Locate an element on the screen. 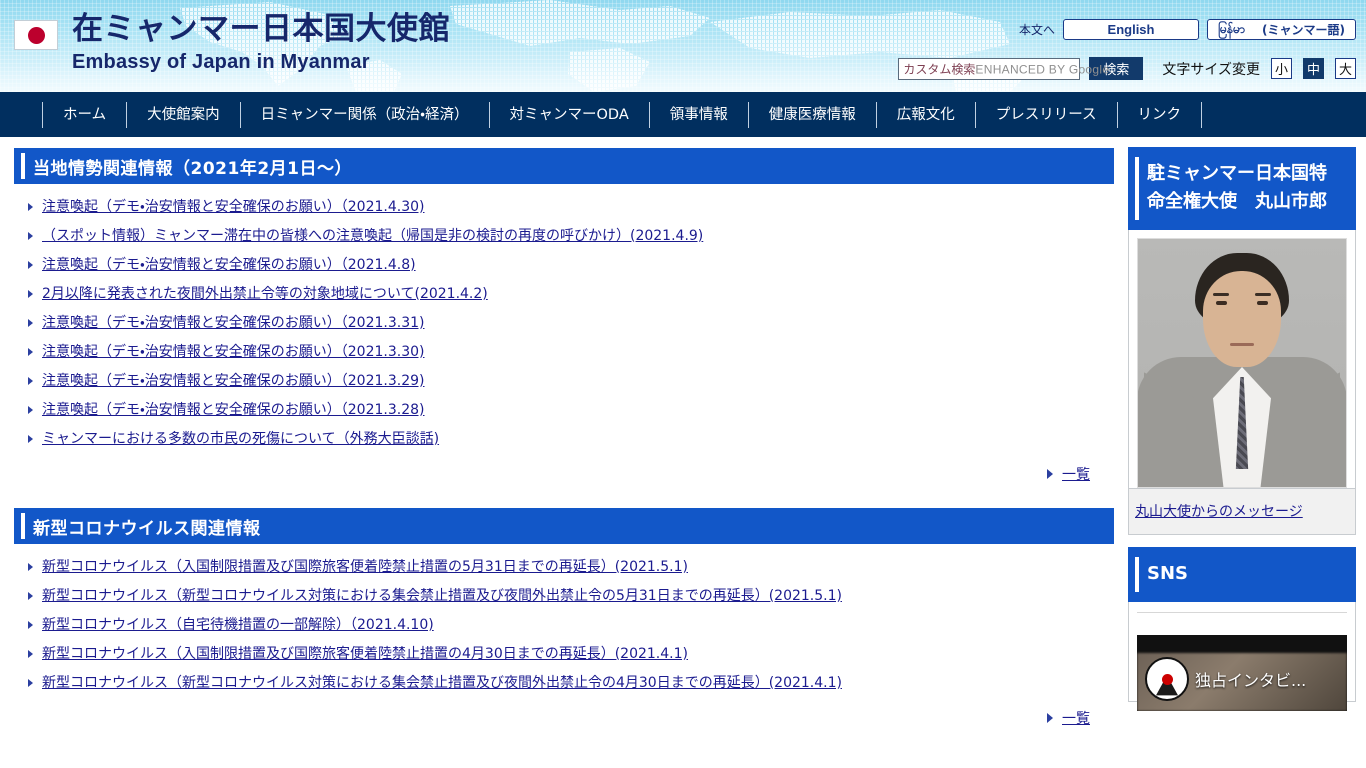  list-item-link: 新型コロナウイルス（自宅待機措置の一部解除）（2021.4.10) is located at coordinates (238, 625).